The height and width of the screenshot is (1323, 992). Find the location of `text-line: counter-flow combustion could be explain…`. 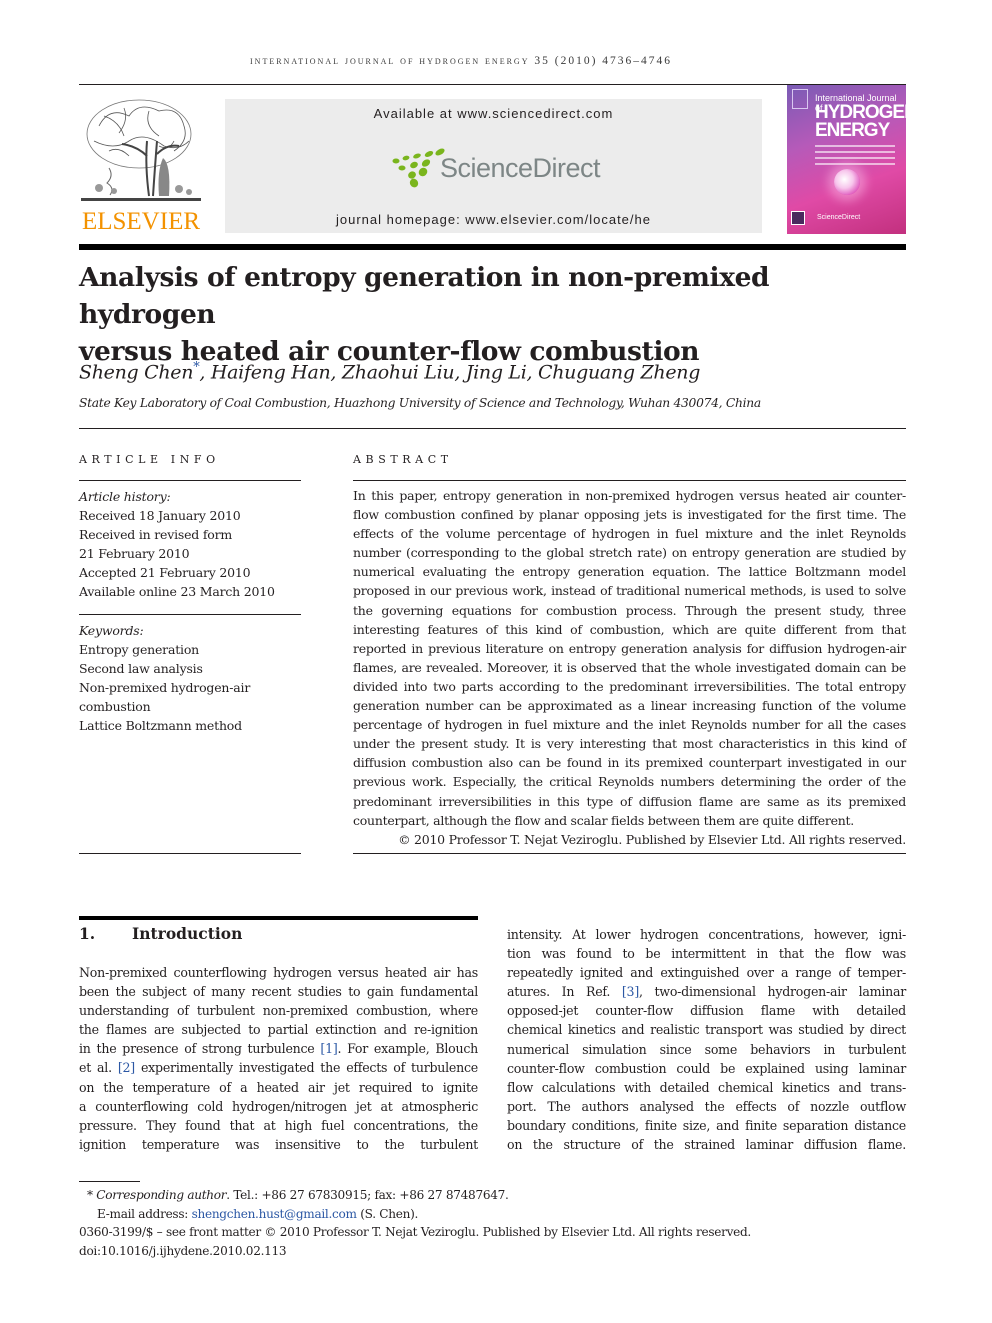

text-line: counter-flow combustion could be explain… is located at coordinates (706, 1068).